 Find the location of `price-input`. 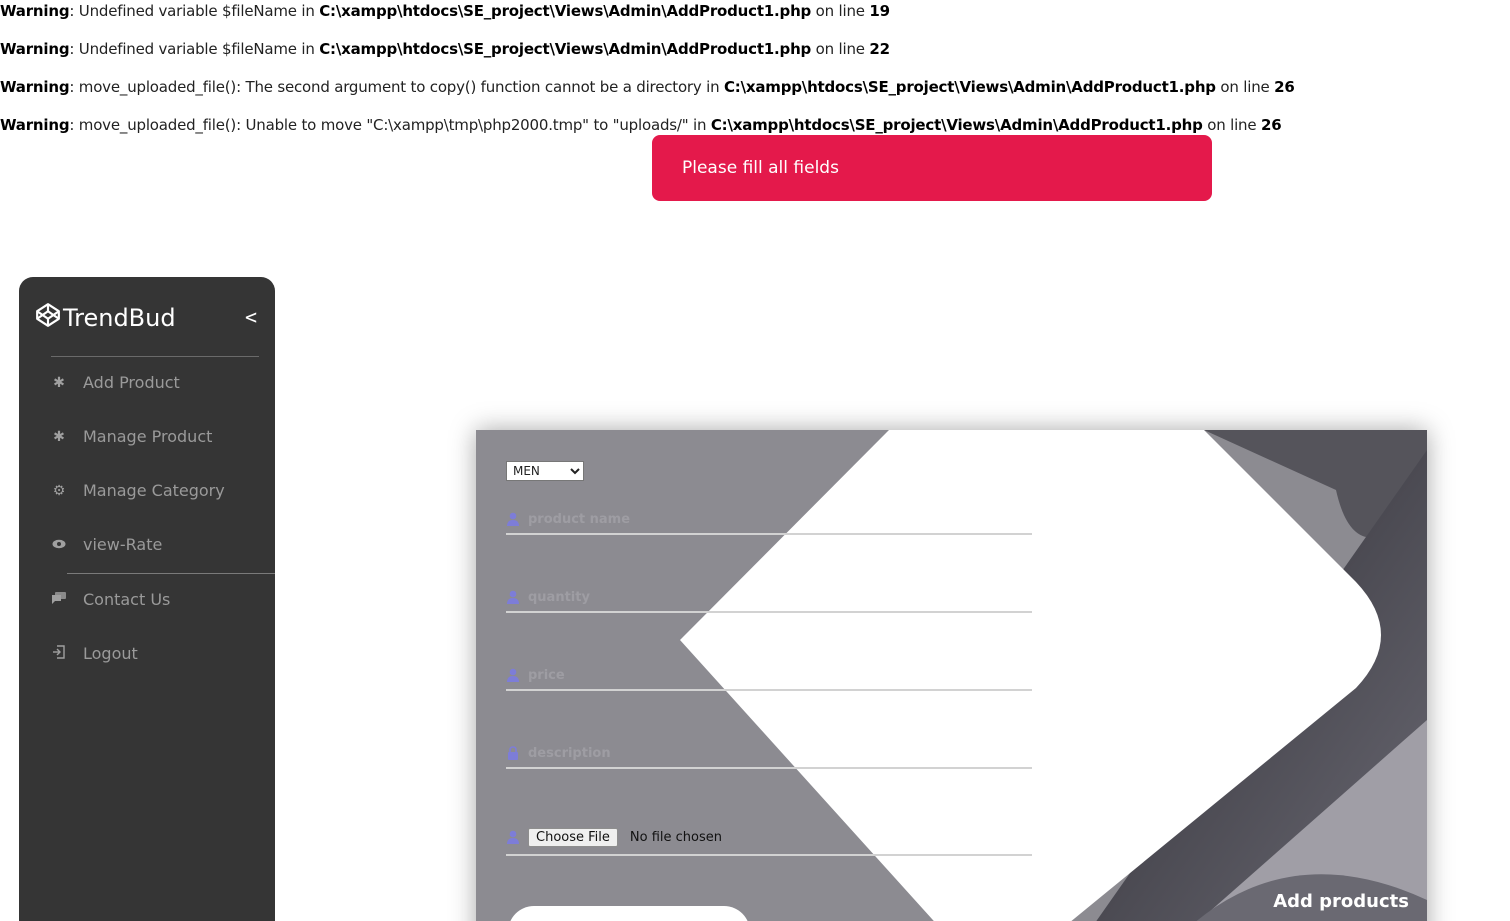

price-input is located at coordinates (768, 675).